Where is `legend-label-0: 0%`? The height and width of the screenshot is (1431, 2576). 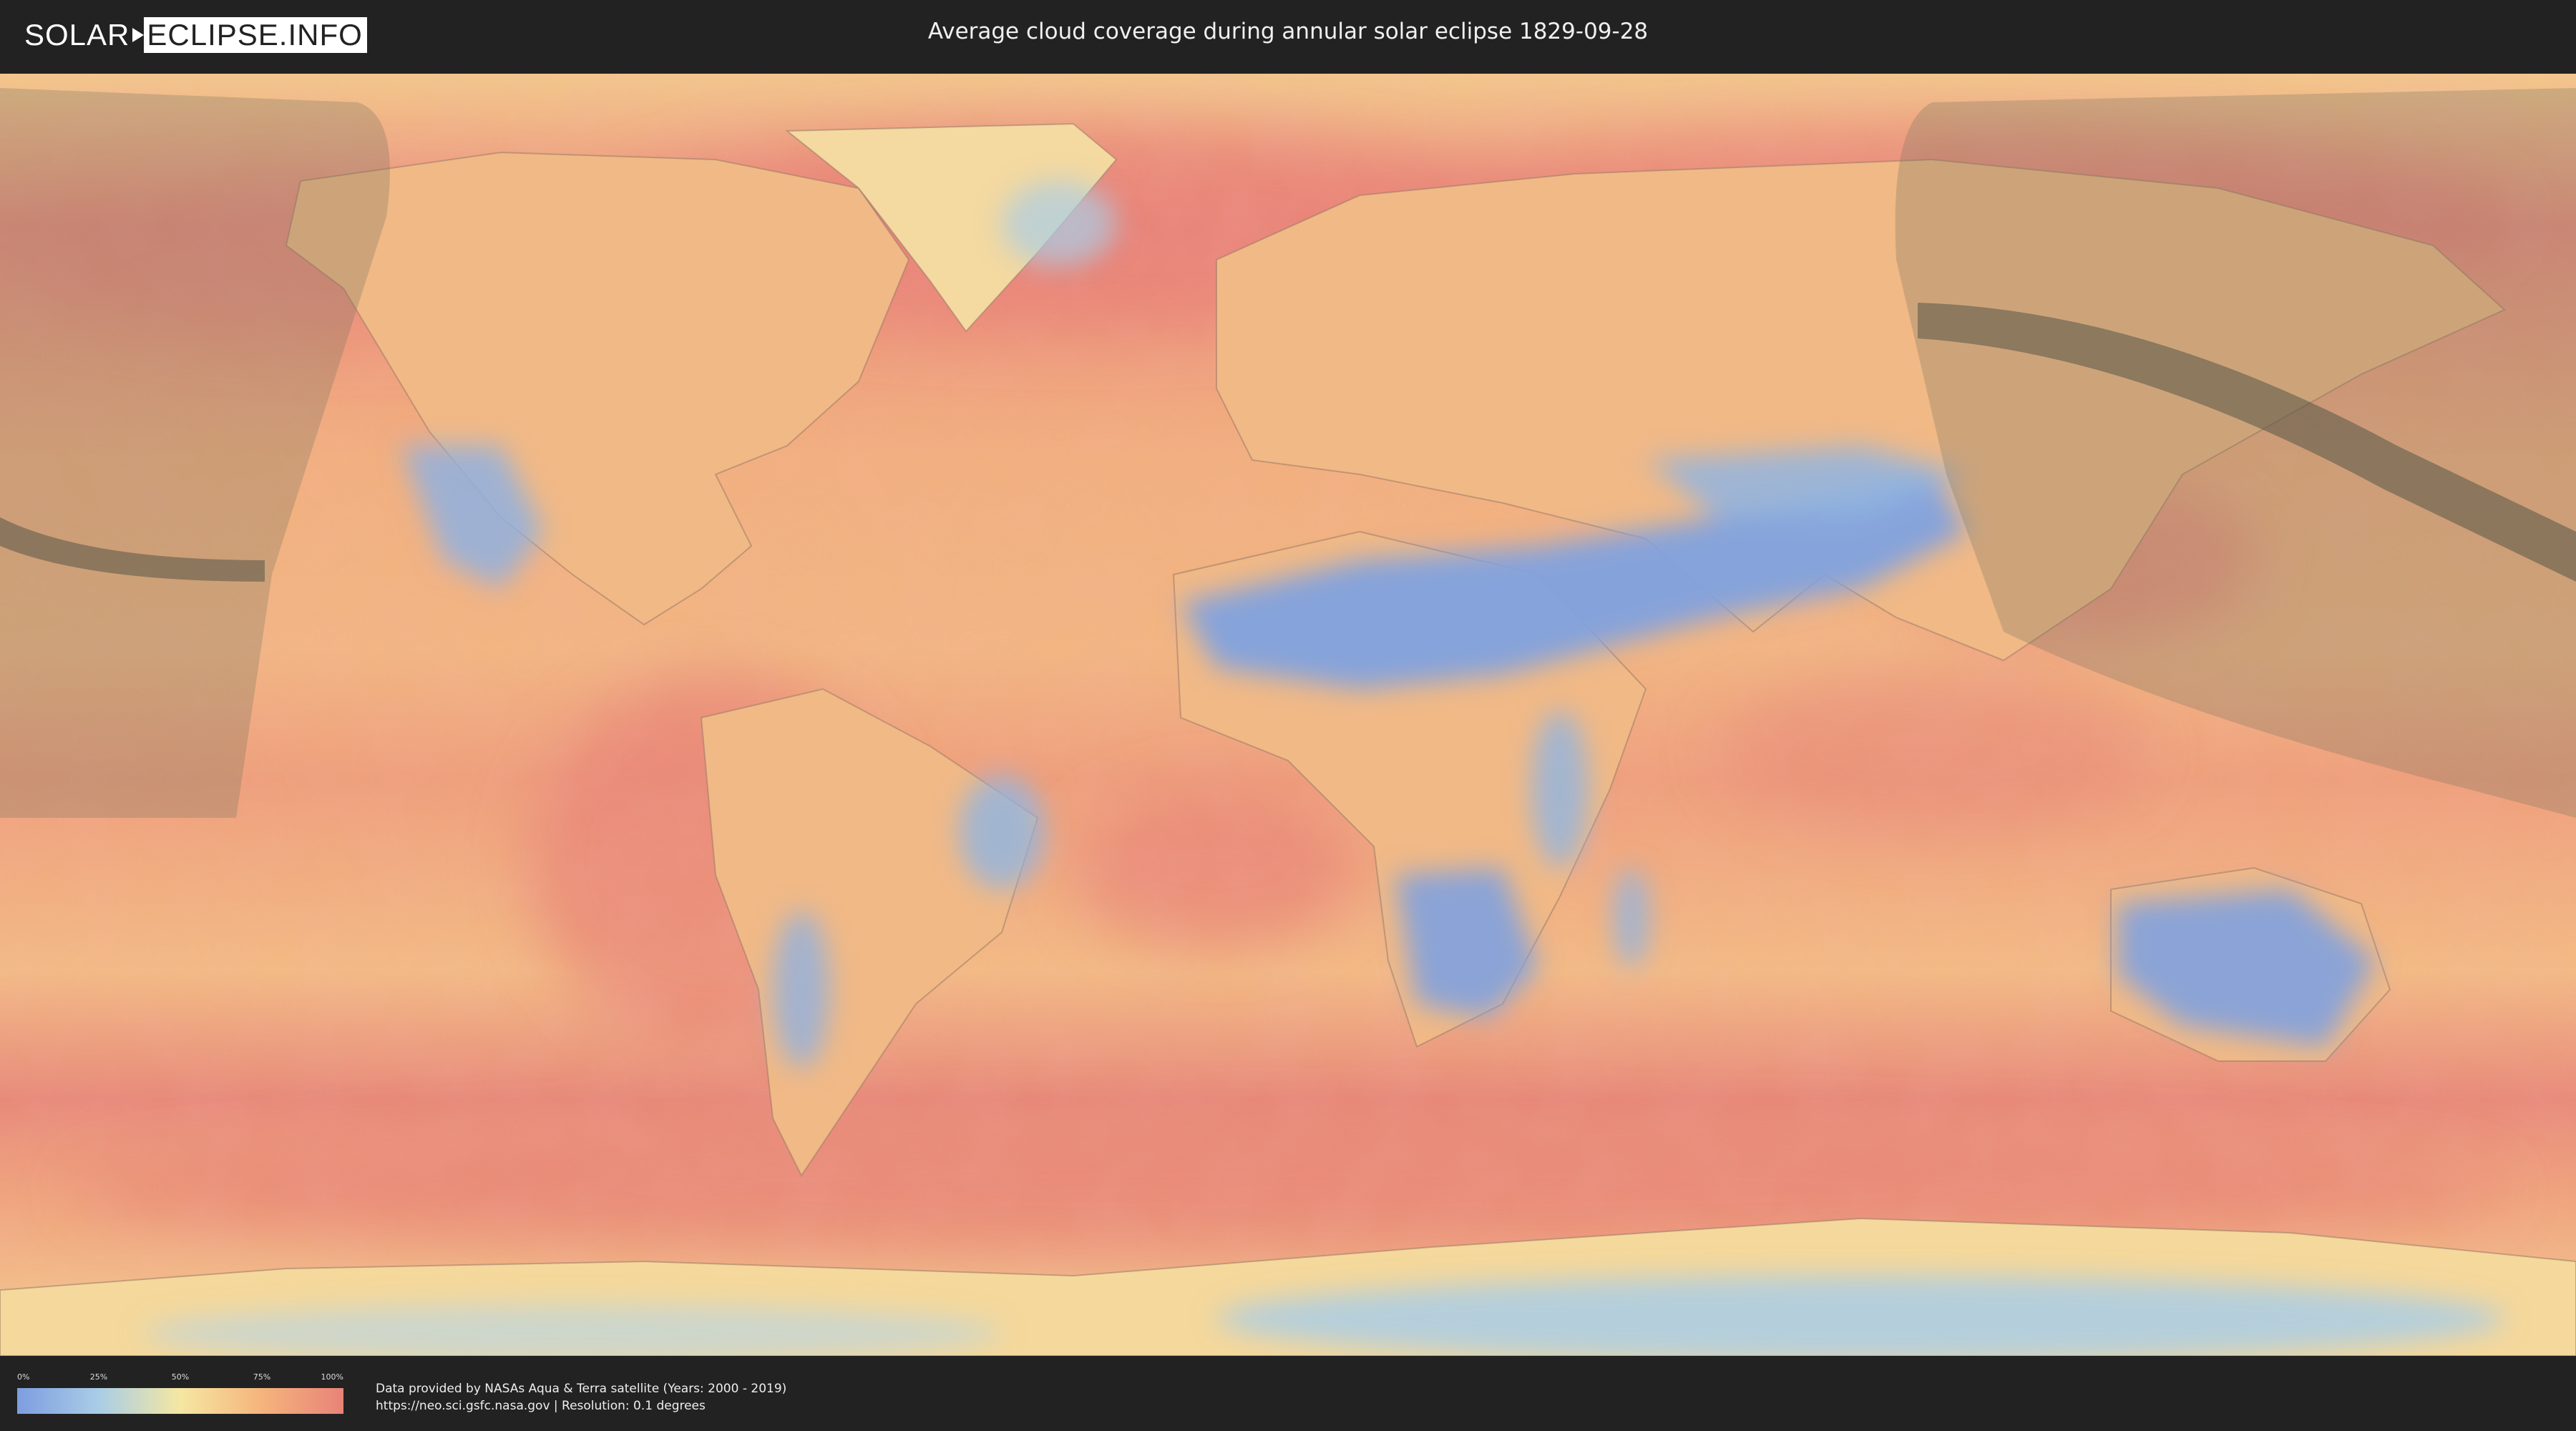
legend-label-0: 0% is located at coordinates (23, 1377).